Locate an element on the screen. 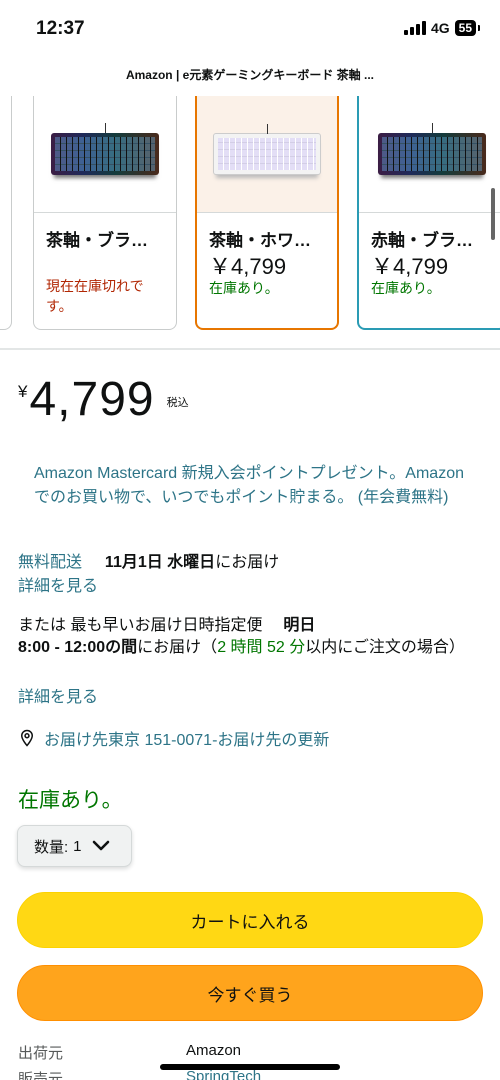 This screenshot has width=500, height=1080. sold-by-label: 販売元 is located at coordinates (41, 1075).